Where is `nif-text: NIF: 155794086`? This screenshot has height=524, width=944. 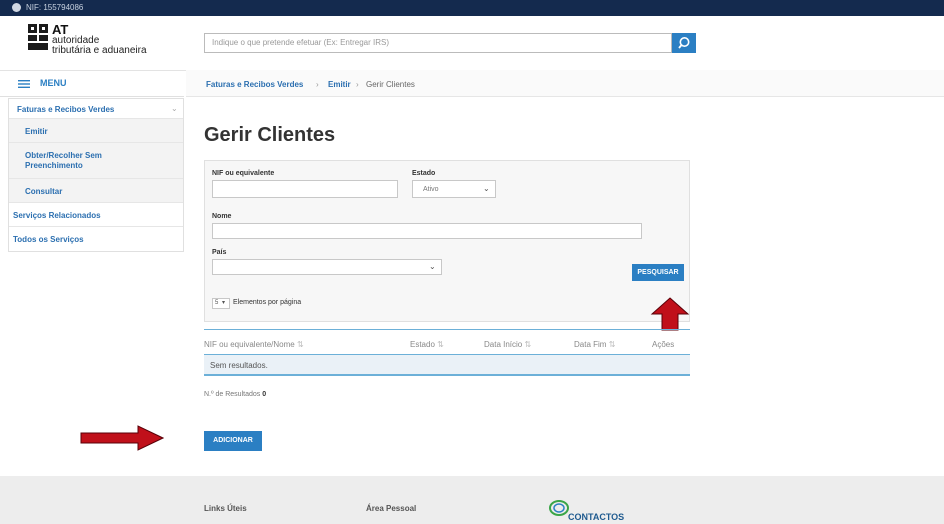
nif-text: NIF: 155794086 is located at coordinates (55, 7).